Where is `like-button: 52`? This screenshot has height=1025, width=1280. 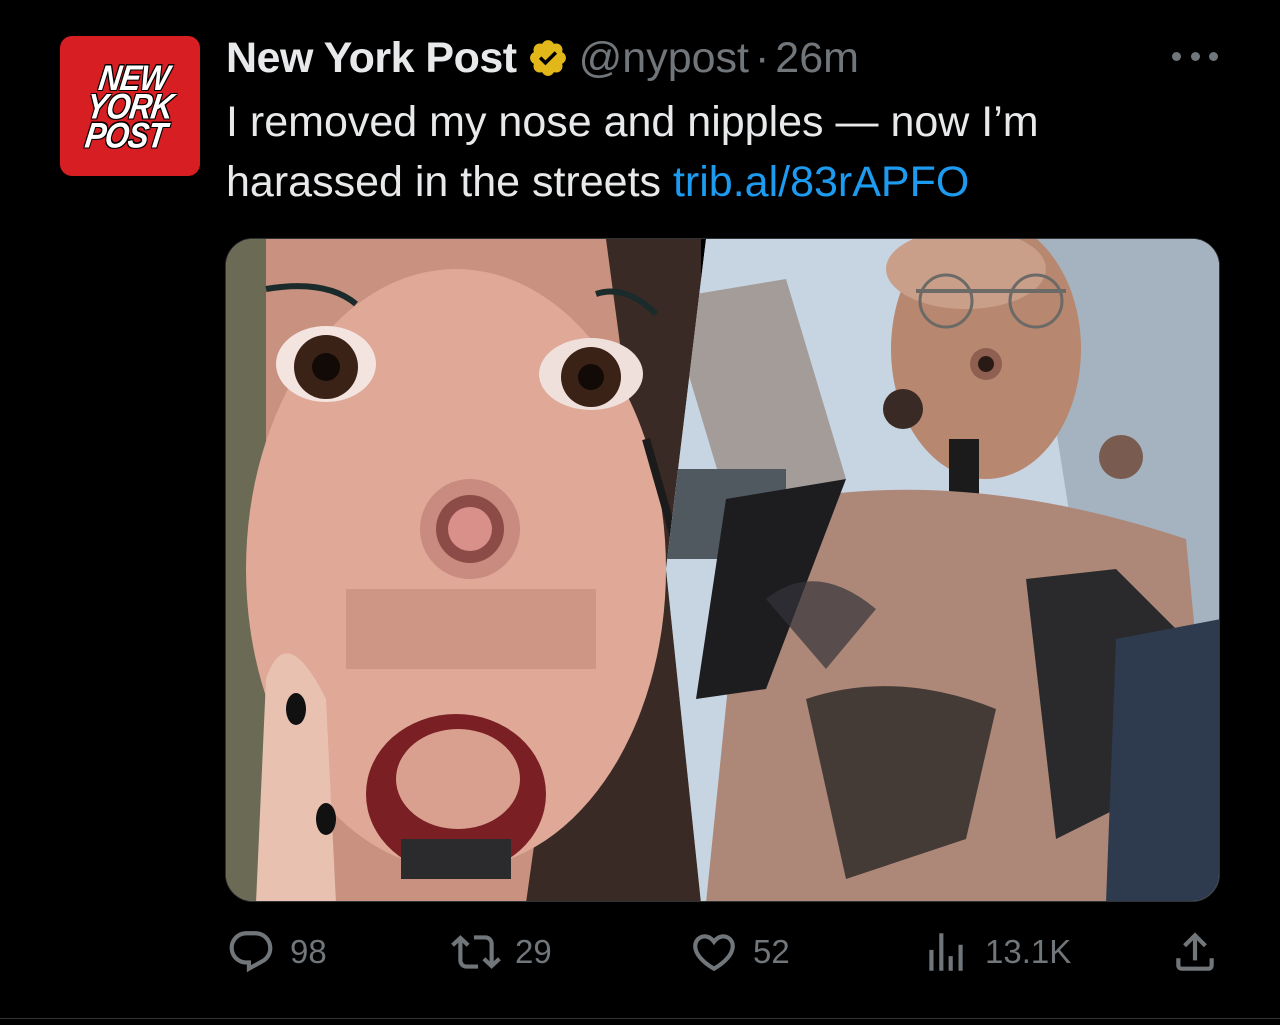 like-button: 52 is located at coordinates (739, 952).